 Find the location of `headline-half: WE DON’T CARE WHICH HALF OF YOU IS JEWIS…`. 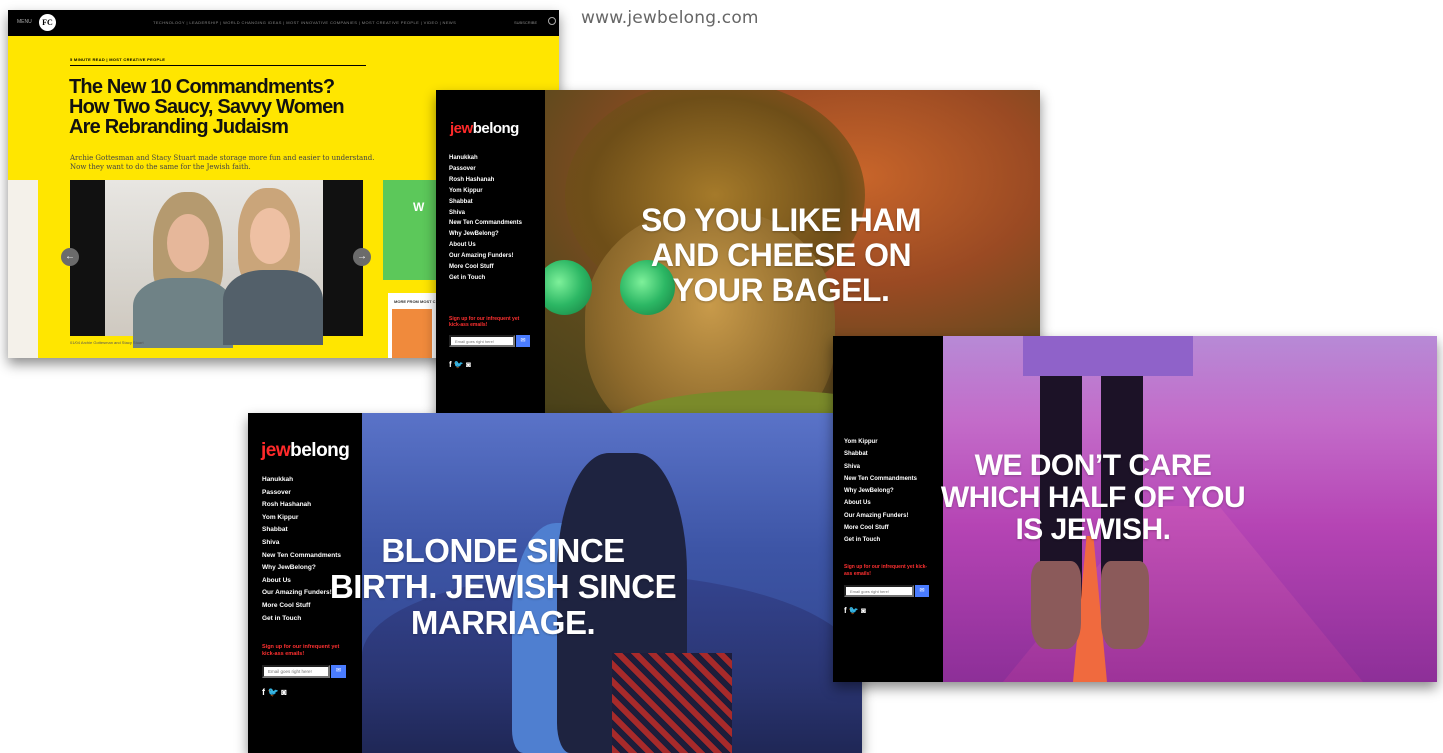

headline-half: WE DON’T CARE WHICH HALF OF YOU IS JEWIS… is located at coordinates (1093, 497).